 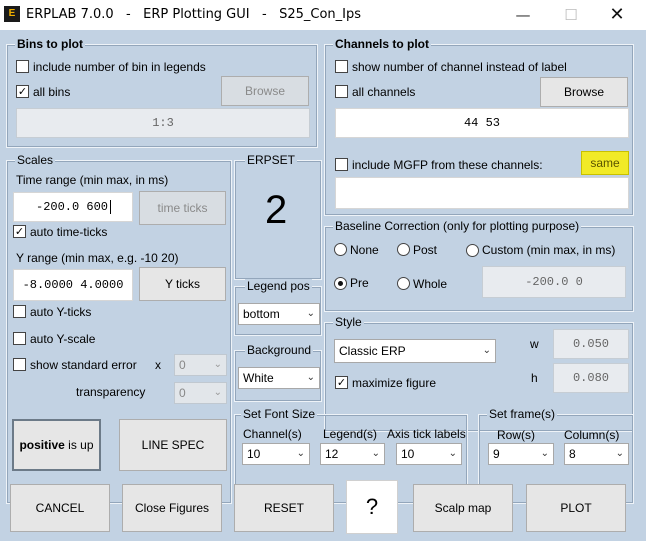 I want to click on baseline-whole-label: Whole, so click(x=430, y=284).